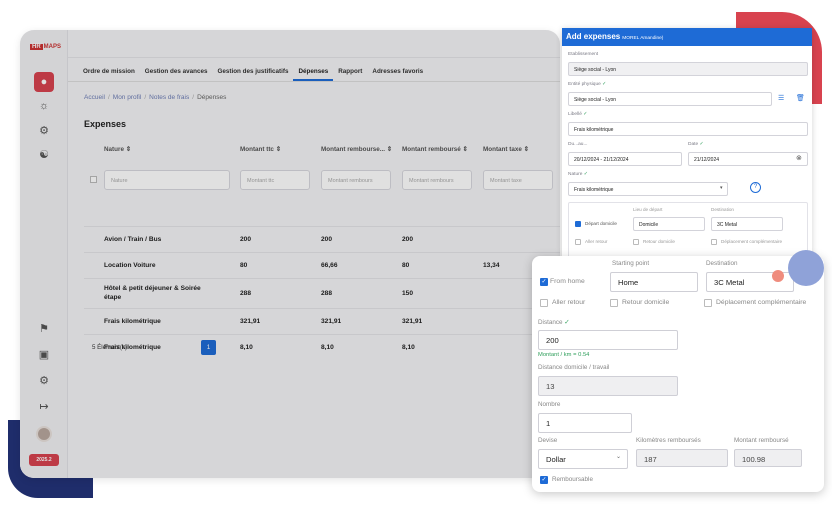 The width and height of the screenshot is (832, 510). Describe the element at coordinates (44, 354) in the screenshot. I see `image-icon: ▣` at that location.